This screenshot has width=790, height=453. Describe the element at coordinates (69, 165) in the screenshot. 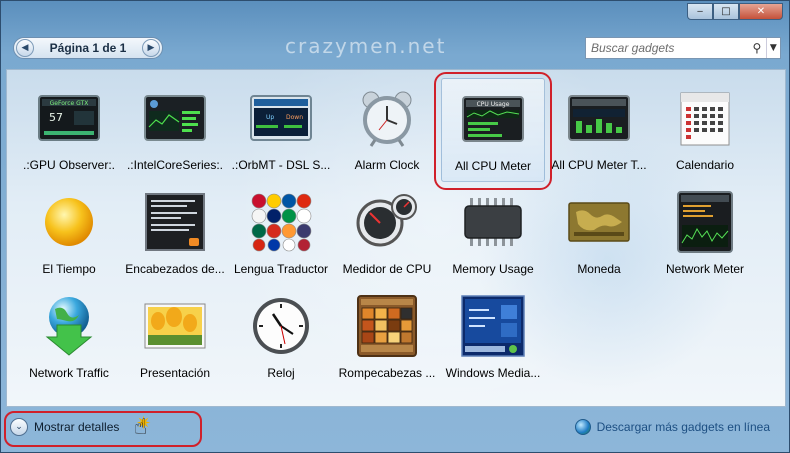

I see `gadget-label: .:GPU Observer:.` at that location.